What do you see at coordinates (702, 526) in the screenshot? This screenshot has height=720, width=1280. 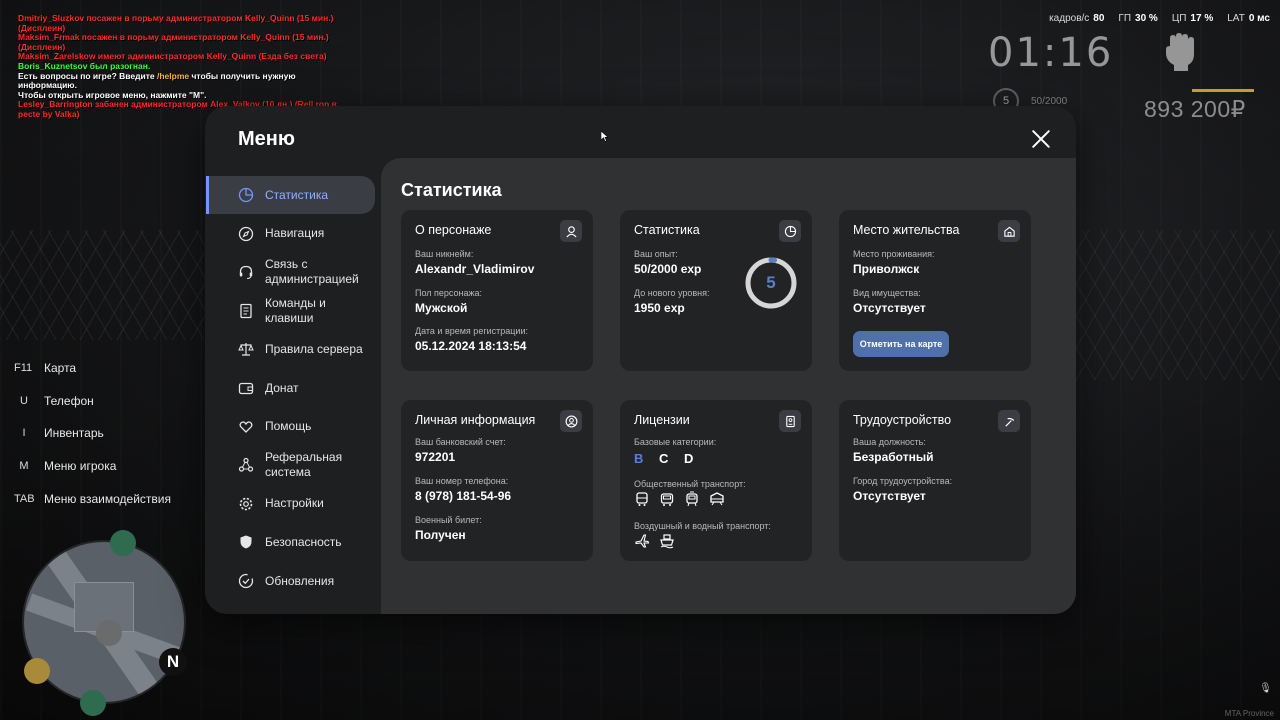 I see `air-water-transport-label: Воздушный и водный транспорт:` at bounding box center [702, 526].